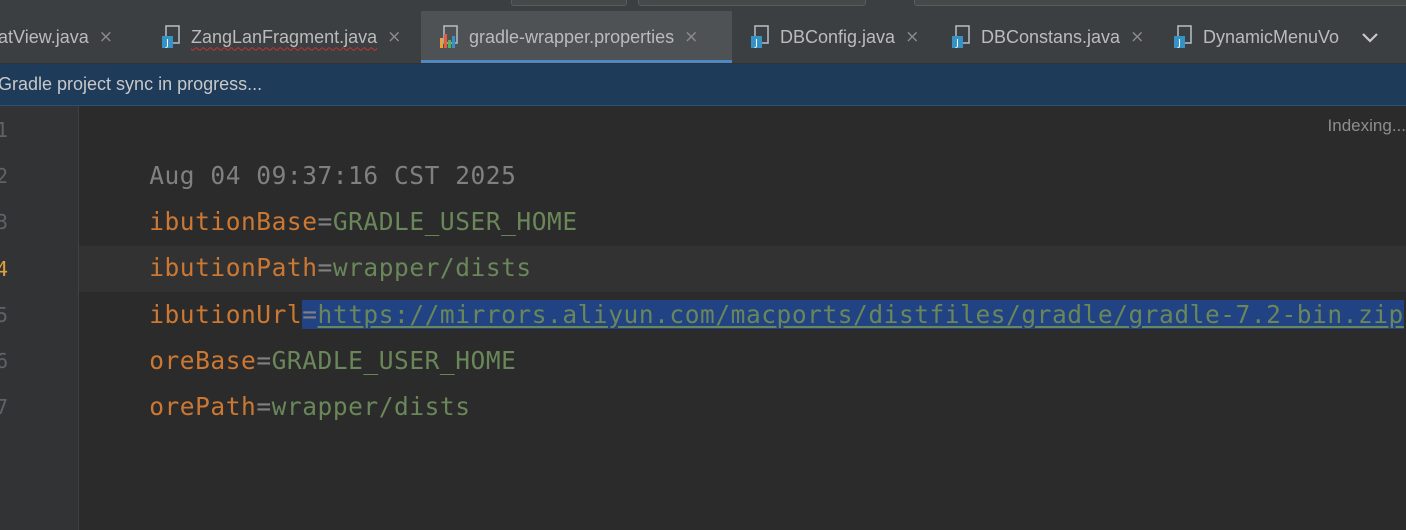 The height and width of the screenshot is (530, 1406). I want to click on code-line: oreBase=GRADLE_USER_HOME, so click(302, 333).